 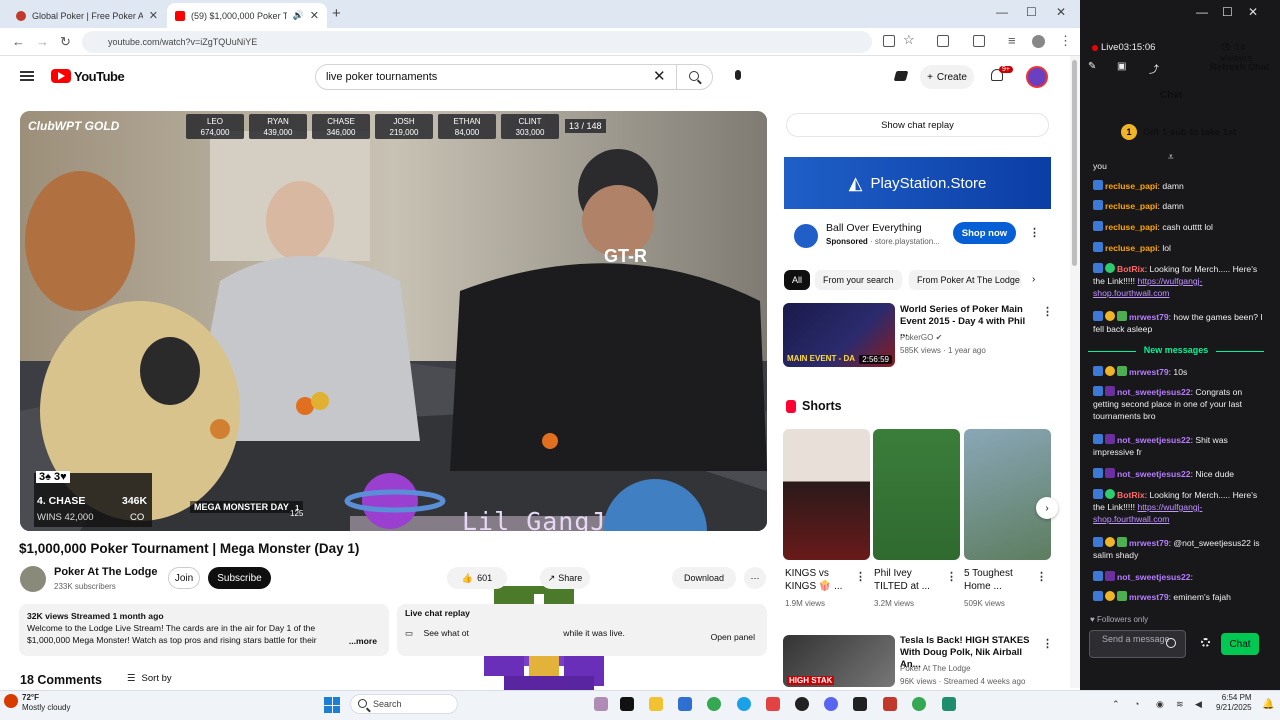 What do you see at coordinates (738, 75) in the screenshot?
I see `microphone-icon` at bounding box center [738, 75].